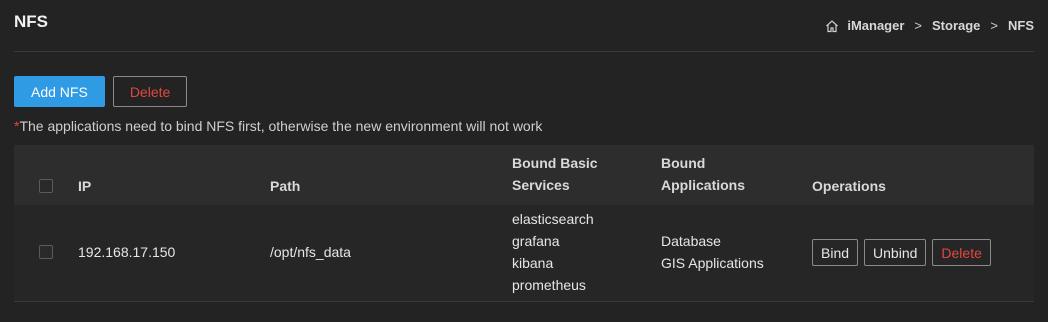 This screenshot has width=1048, height=322. What do you see at coordinates (832, 26) in the screenshot?
I see `home-icon` at bounding box center [832, 26].